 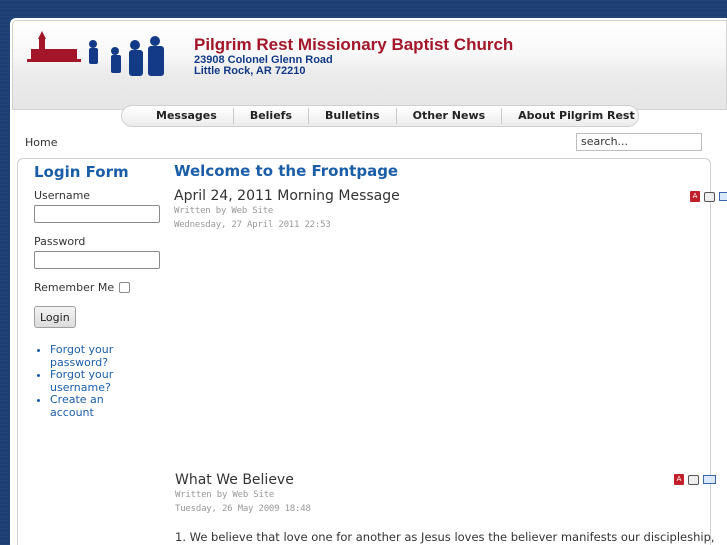 What do you see at coordinates (270, 116) in the screenshot?
I see `nav-beliefs: Beliefs` at bounding box center [270, 116].